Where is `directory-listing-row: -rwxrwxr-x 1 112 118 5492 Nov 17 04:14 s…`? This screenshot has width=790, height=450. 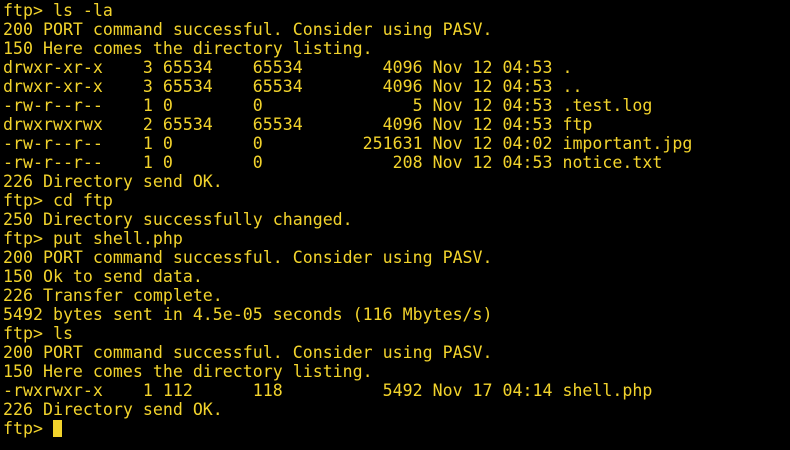 directory-listing-row: -rwxrwxr-x 1 112 118 5492 Nov 17 04:14 s… is located at coordinates (328, 390).